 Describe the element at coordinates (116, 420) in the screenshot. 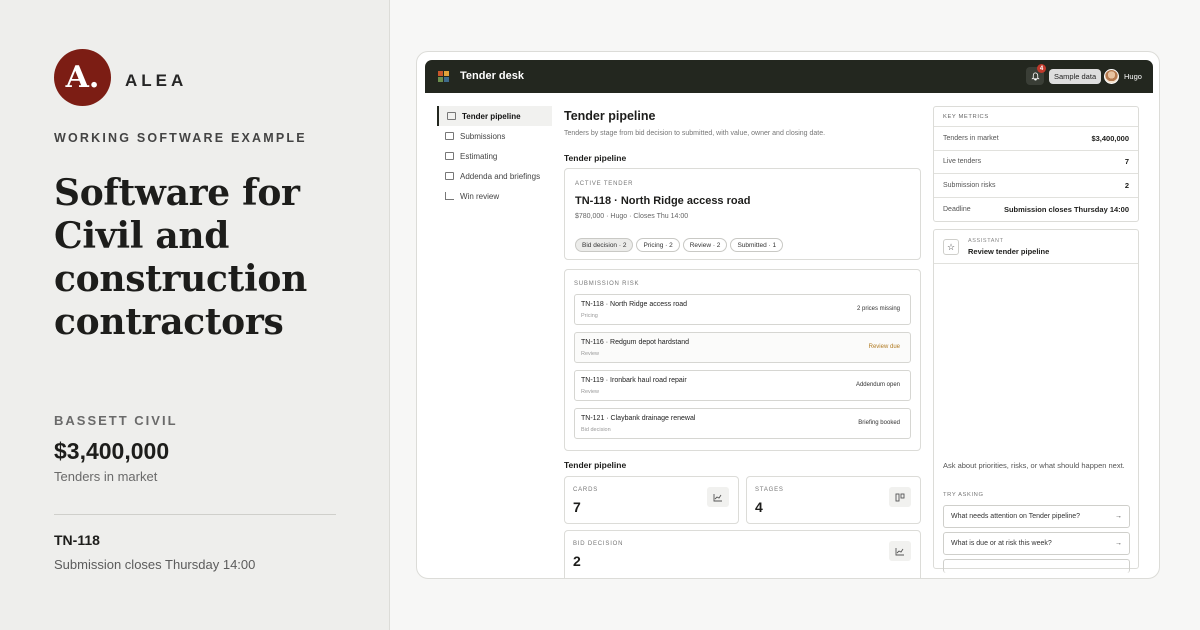

I see `company-name: BASSETT CIVIL` at that location.